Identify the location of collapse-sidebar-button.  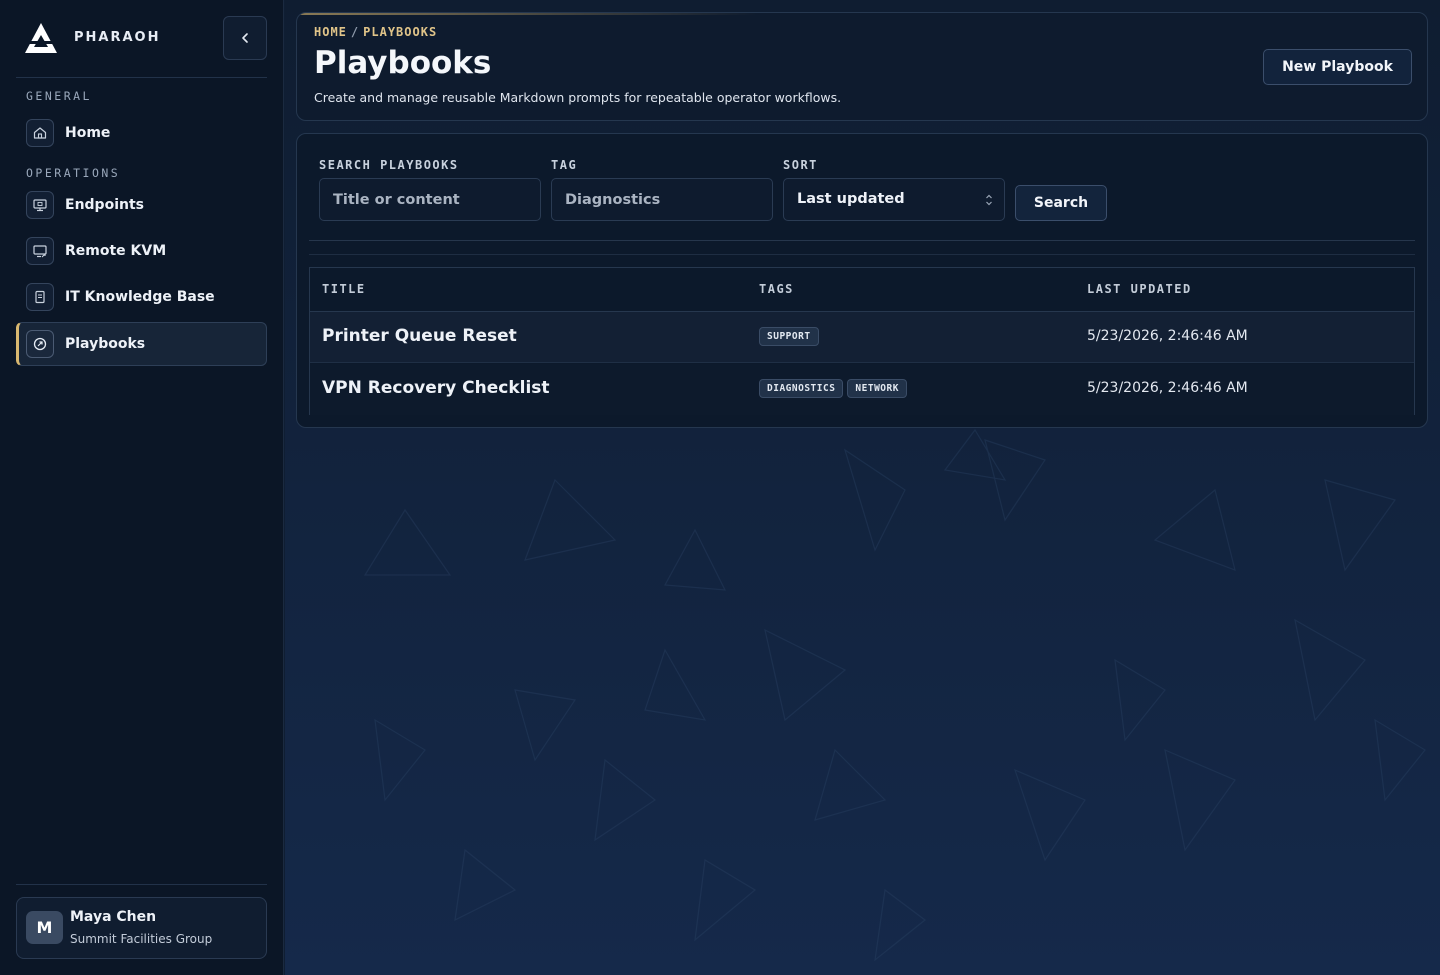
(245, 38).